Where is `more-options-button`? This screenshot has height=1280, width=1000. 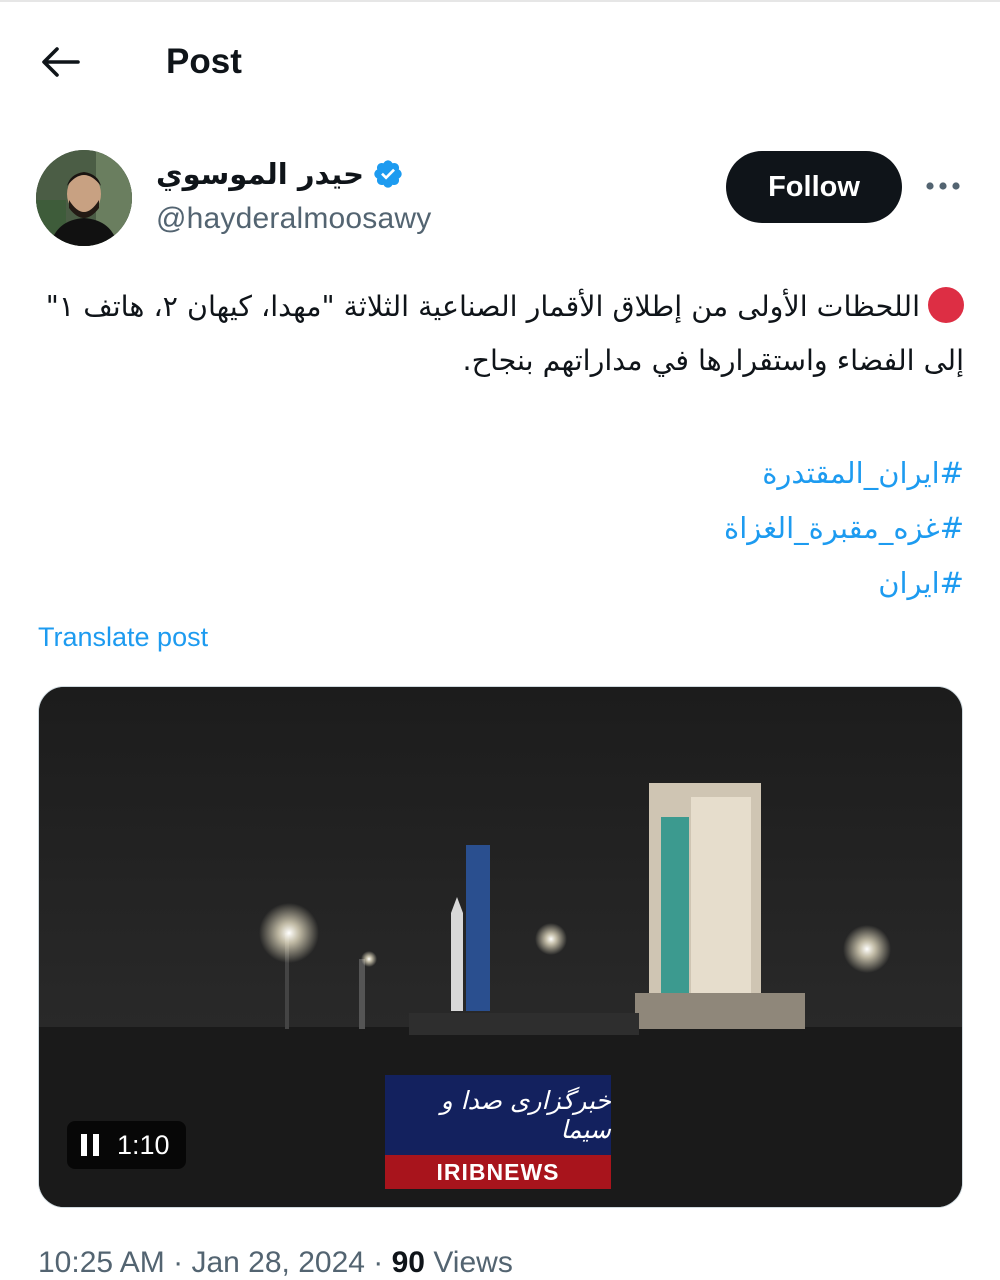 more-options-button is located at coordinates (943, 186).